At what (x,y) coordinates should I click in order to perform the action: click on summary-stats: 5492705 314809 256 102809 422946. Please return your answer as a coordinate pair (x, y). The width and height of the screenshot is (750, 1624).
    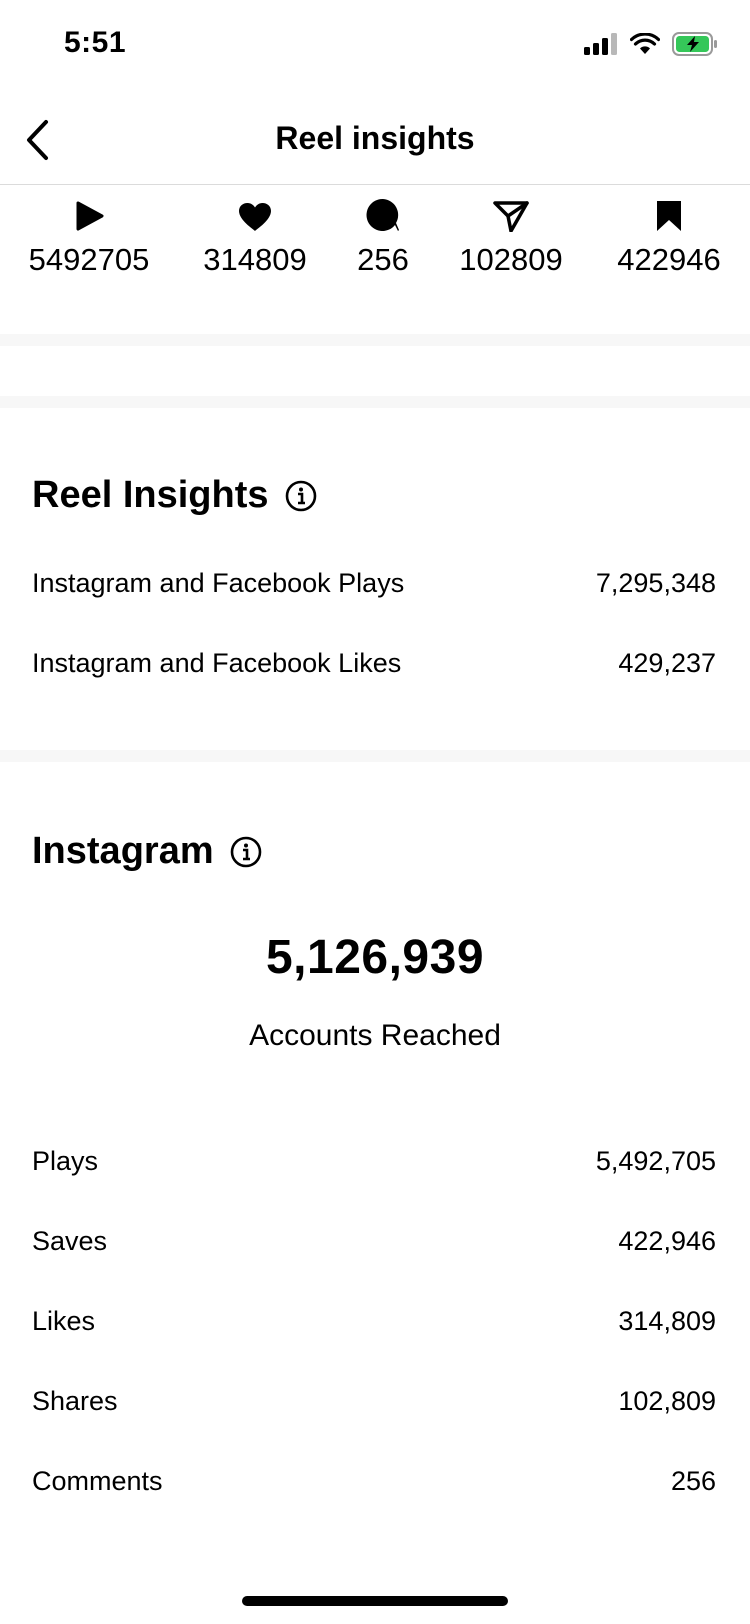
    Looking at the image, I should click on (375, 260).